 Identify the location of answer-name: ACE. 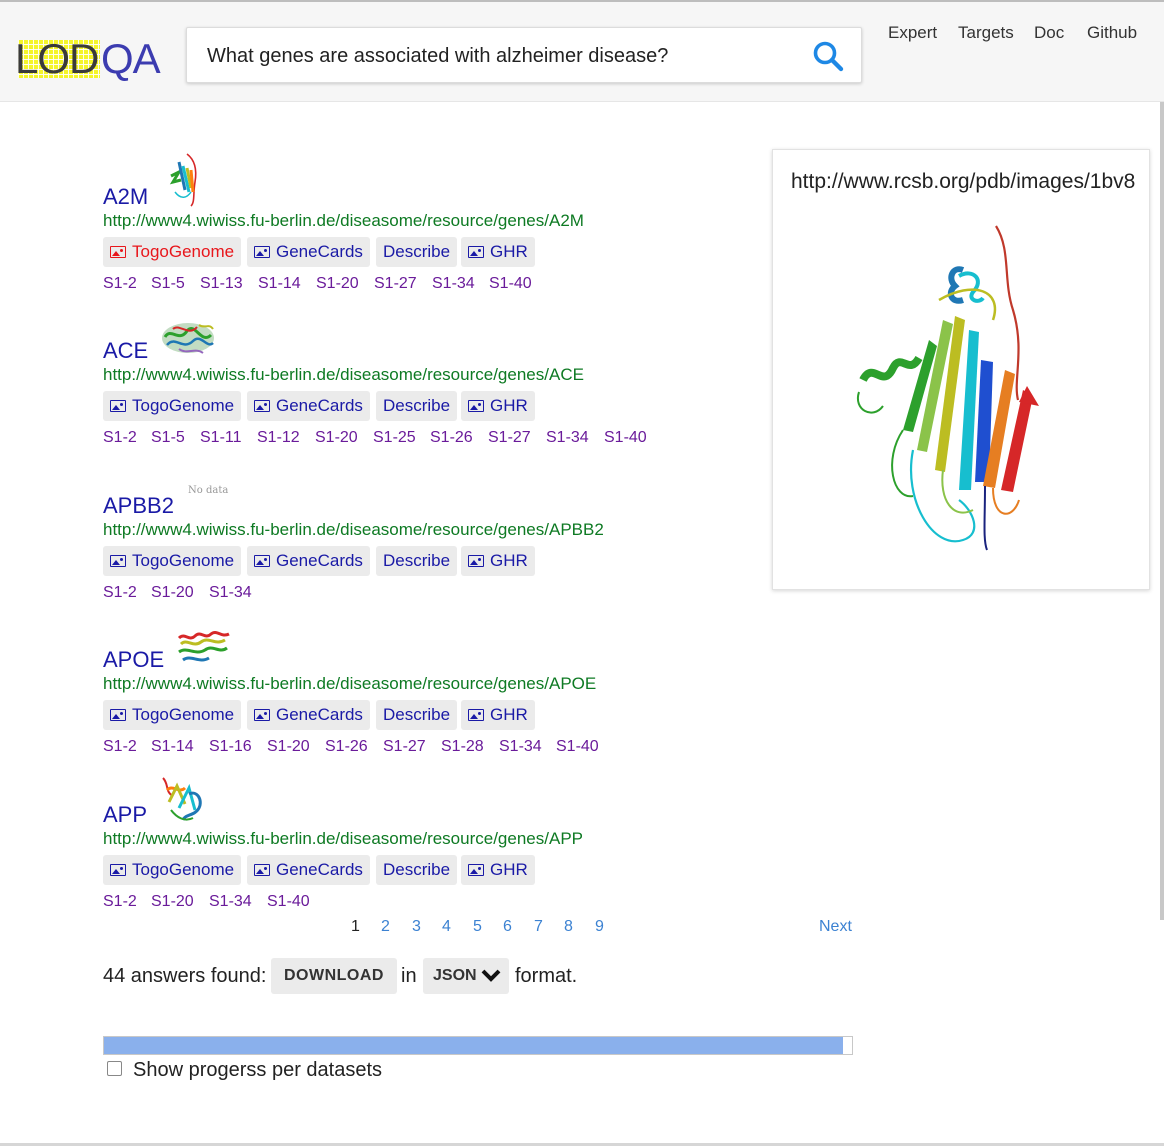
(125, 351).